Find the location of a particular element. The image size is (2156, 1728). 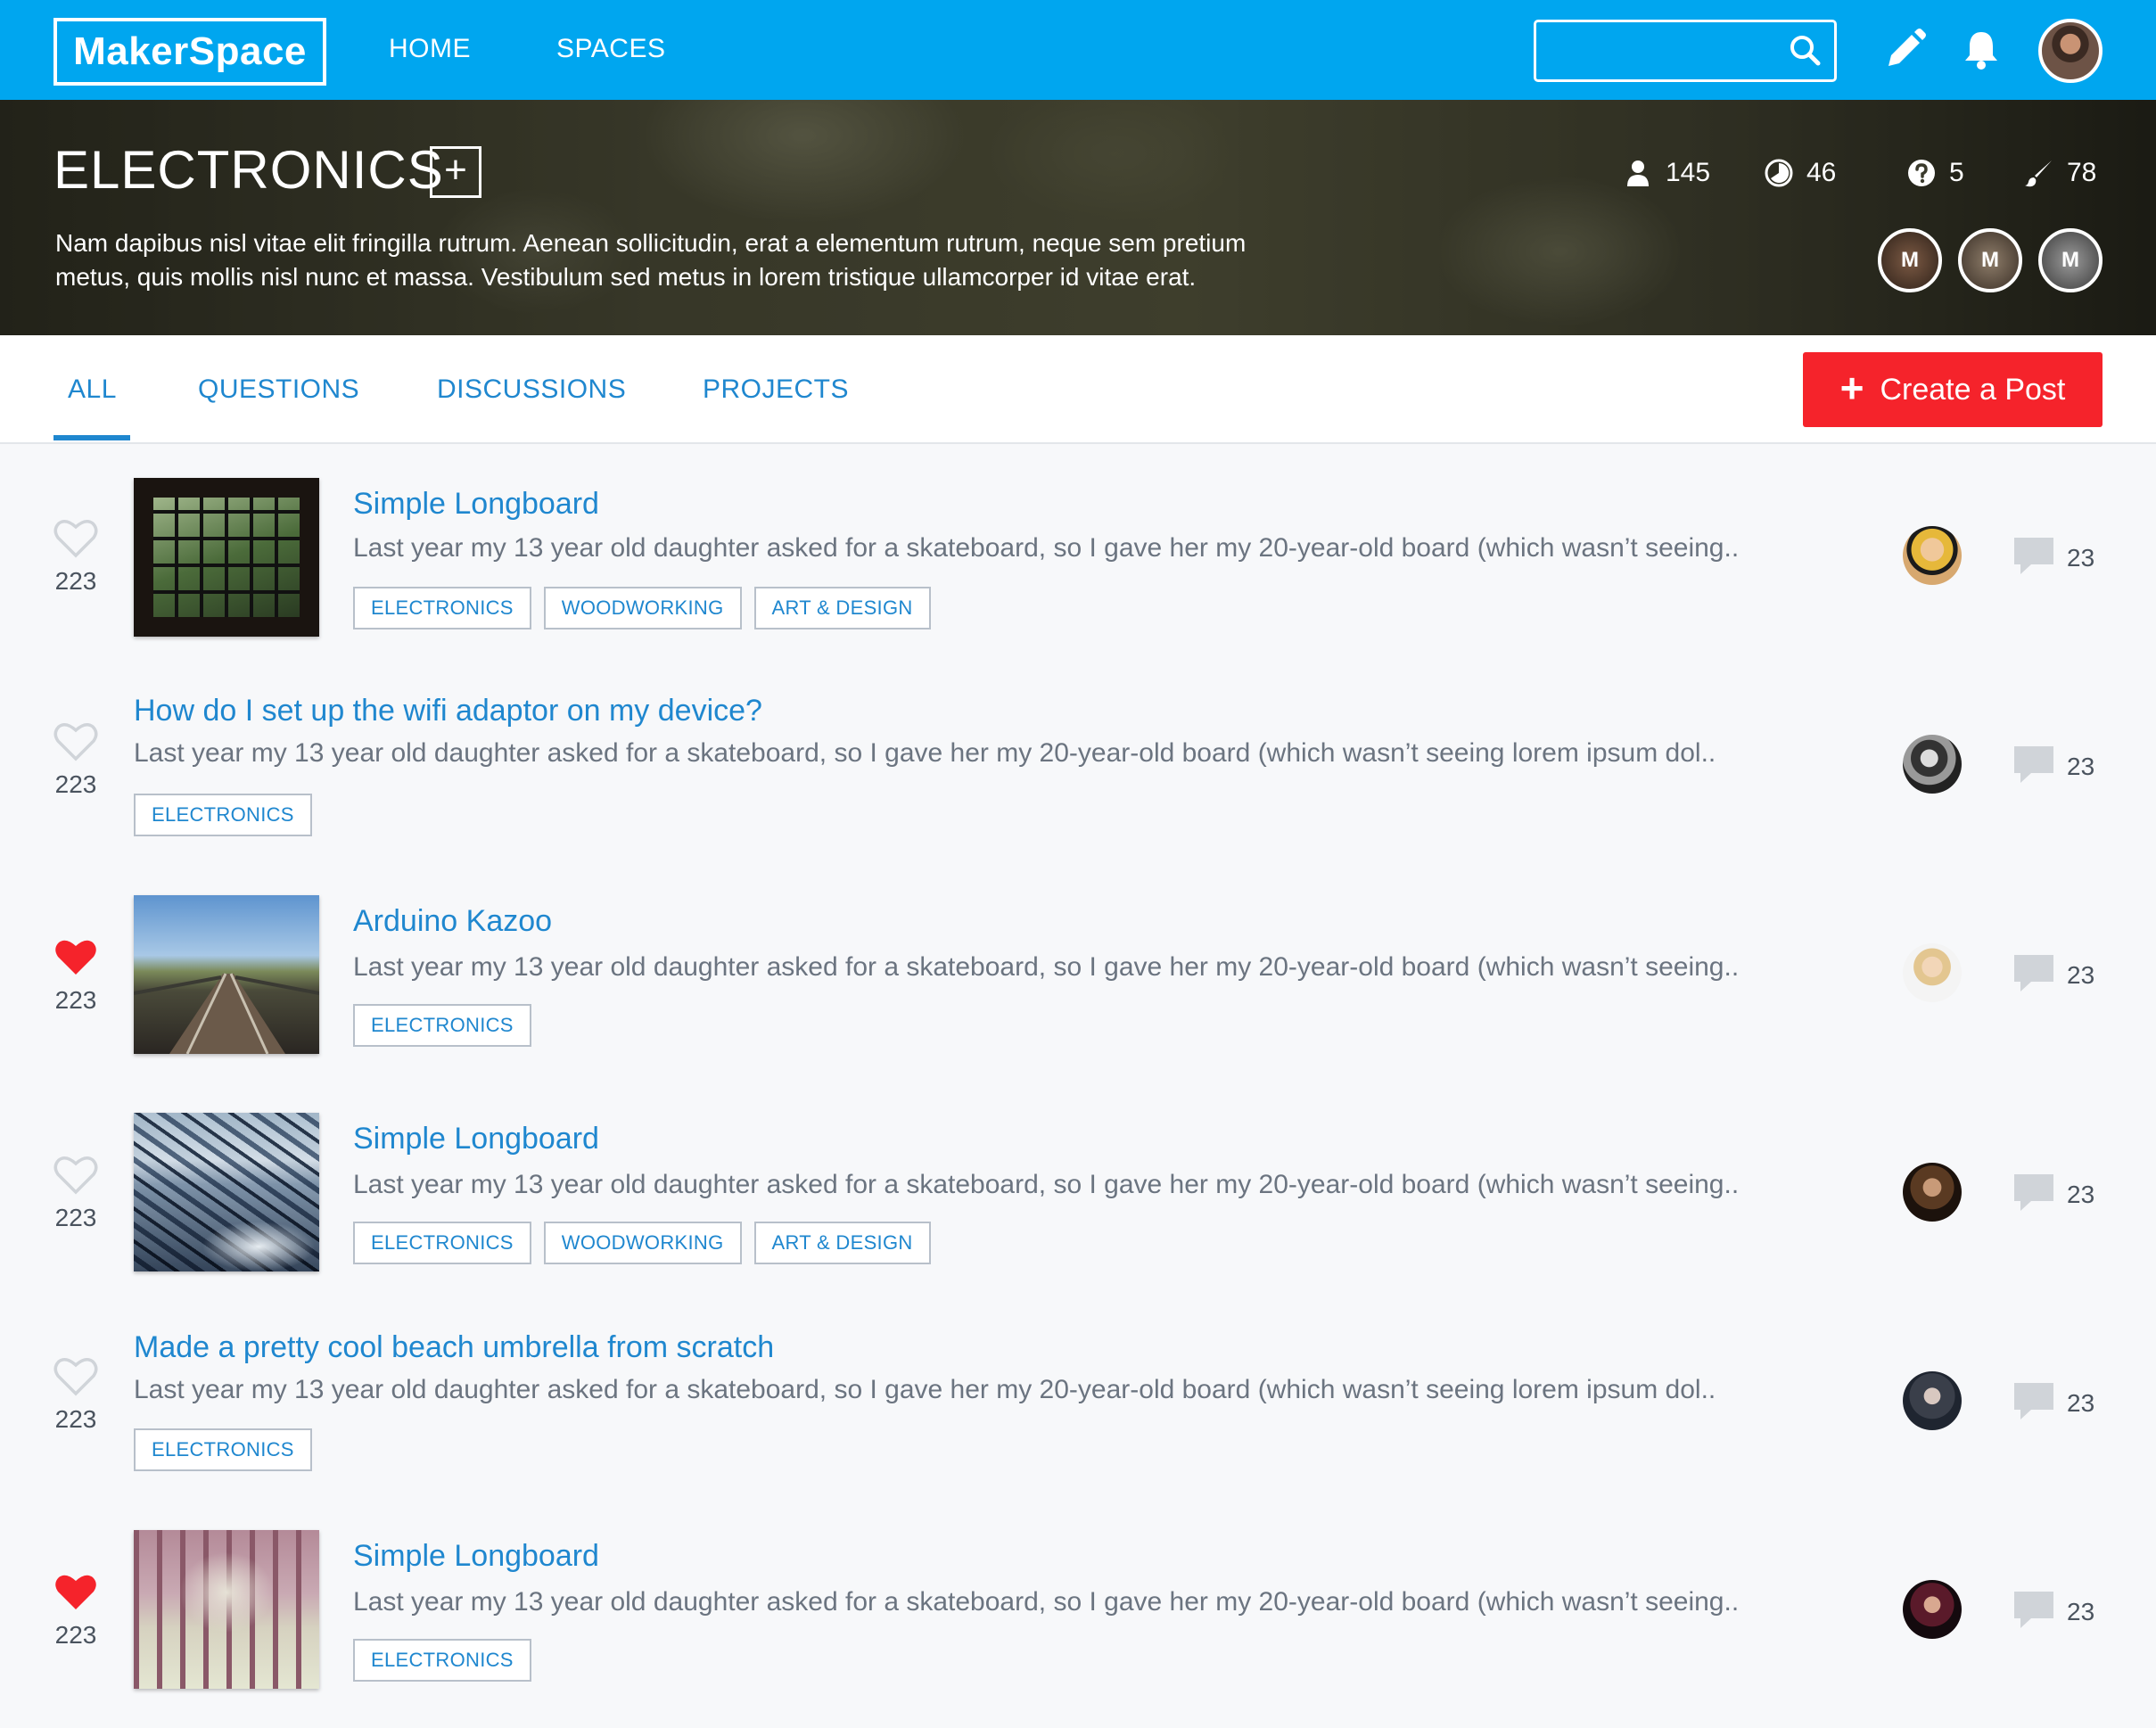

active-tab-indicator is located at coordinates (92, 437).